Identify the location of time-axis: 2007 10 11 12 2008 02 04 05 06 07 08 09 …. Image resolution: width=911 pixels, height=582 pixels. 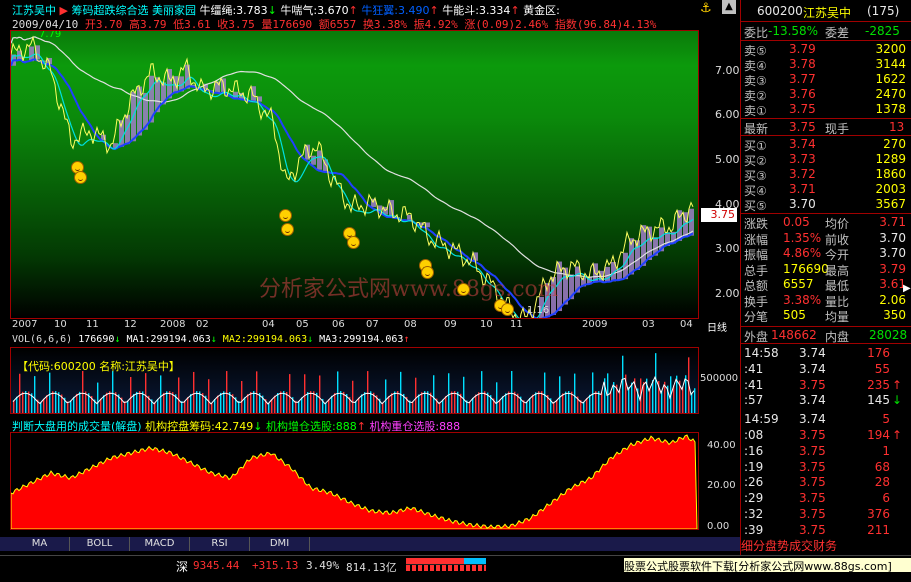
(374, 326).